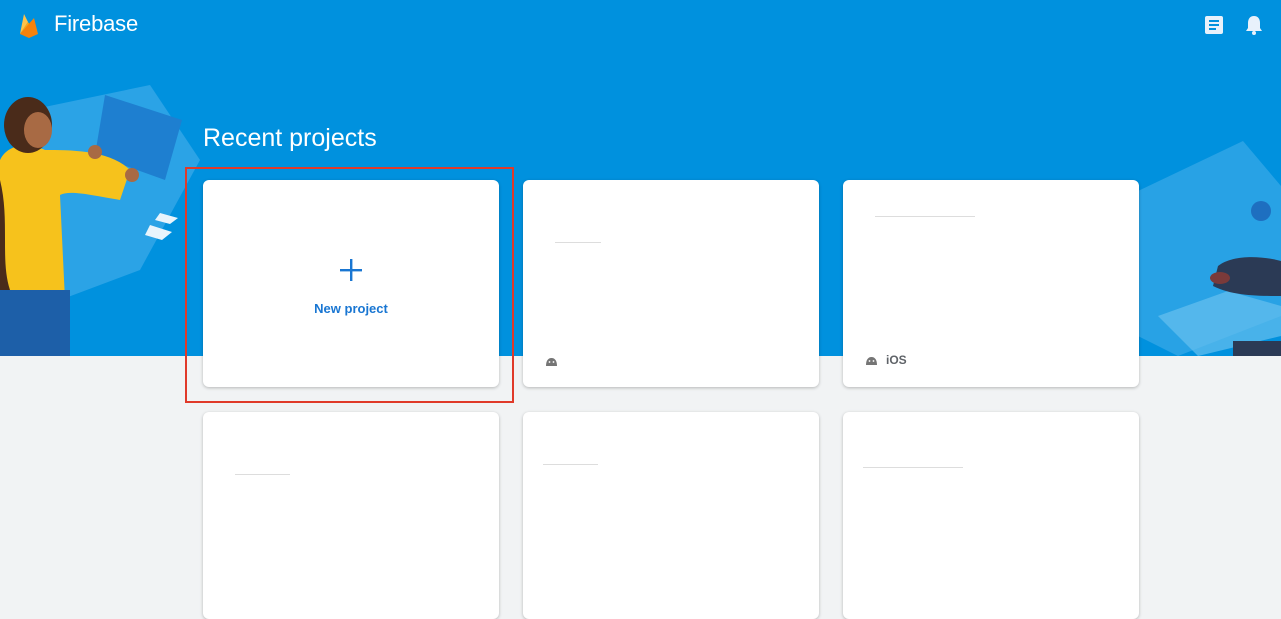 This screenshot has width=1281, height=619. Describe the element at coordinates (96, 24) in the screenshot. I see `brand-title: Firebase` at that location.